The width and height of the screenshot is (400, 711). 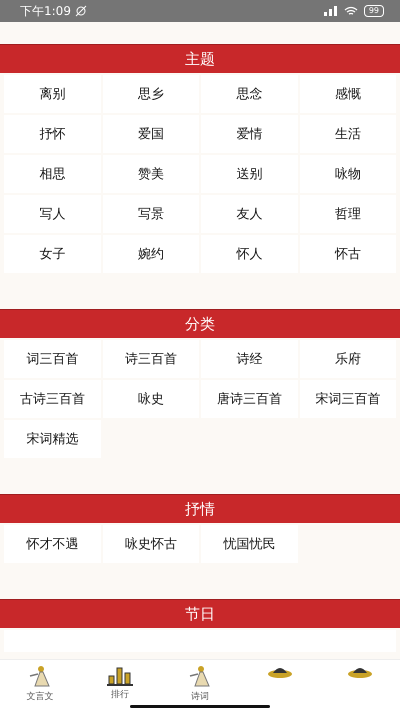 I want to click on section-header: 分类, so click(x=200, y=323).